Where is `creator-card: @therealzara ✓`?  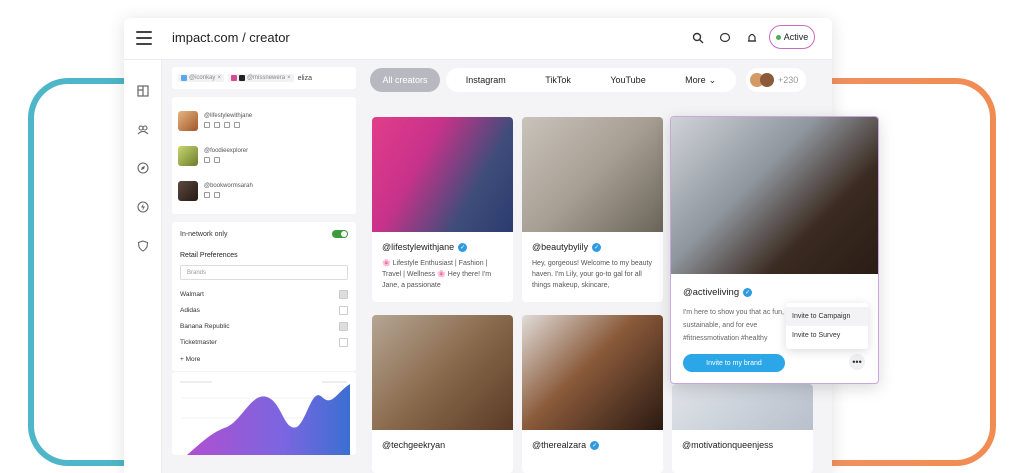 creator-card: @therealzara ✓ is located at coordinates (592, 394).